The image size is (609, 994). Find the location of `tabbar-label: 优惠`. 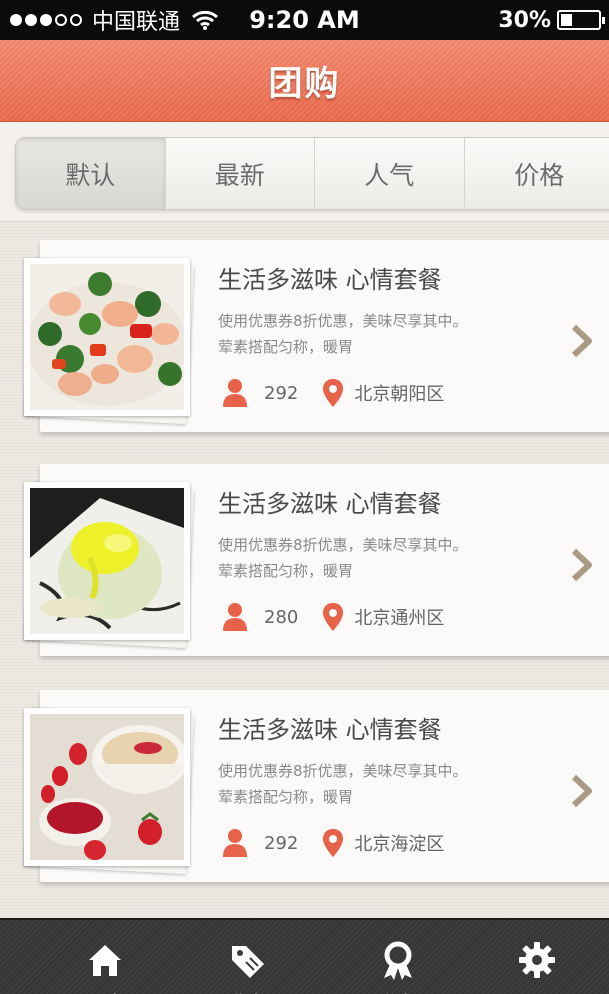

tabbar-label: 优惠 is located at coordinates (248, 991).